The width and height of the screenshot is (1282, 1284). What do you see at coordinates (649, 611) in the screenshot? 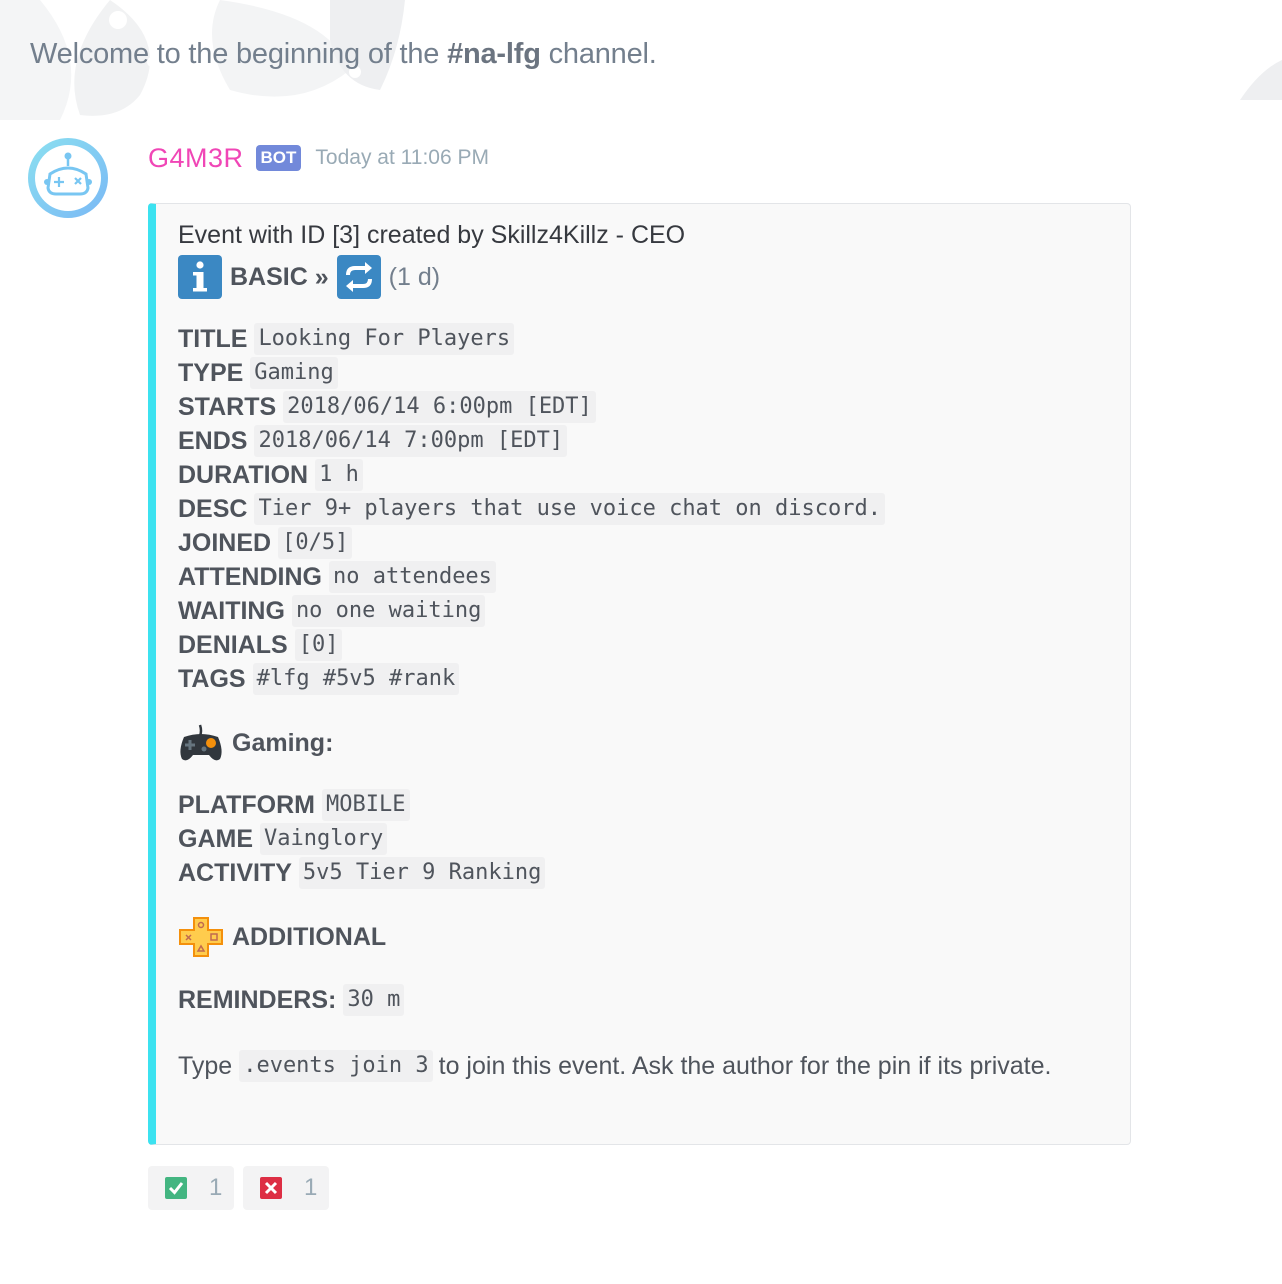
I see `field-waiting: WAITING no one waiting` at bounding box center [649, 611].